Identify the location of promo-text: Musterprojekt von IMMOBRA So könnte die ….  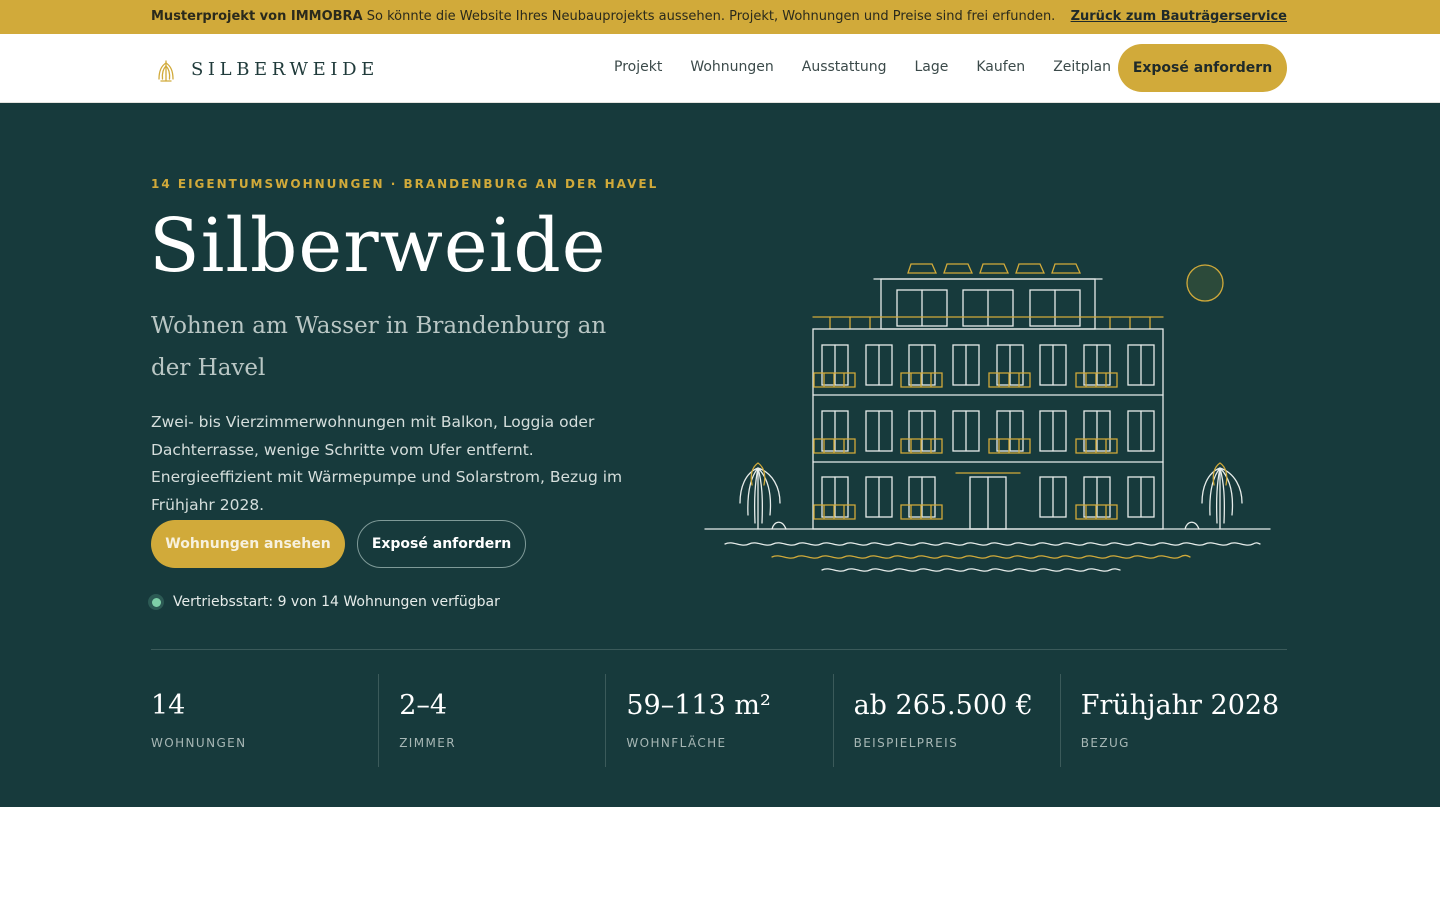
(603, 16).